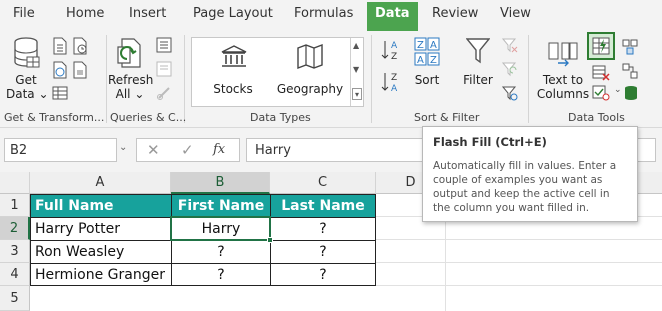 The height and width of the screenshot is (311, 662). I want to click on from-table-icon, so click(60, 93).